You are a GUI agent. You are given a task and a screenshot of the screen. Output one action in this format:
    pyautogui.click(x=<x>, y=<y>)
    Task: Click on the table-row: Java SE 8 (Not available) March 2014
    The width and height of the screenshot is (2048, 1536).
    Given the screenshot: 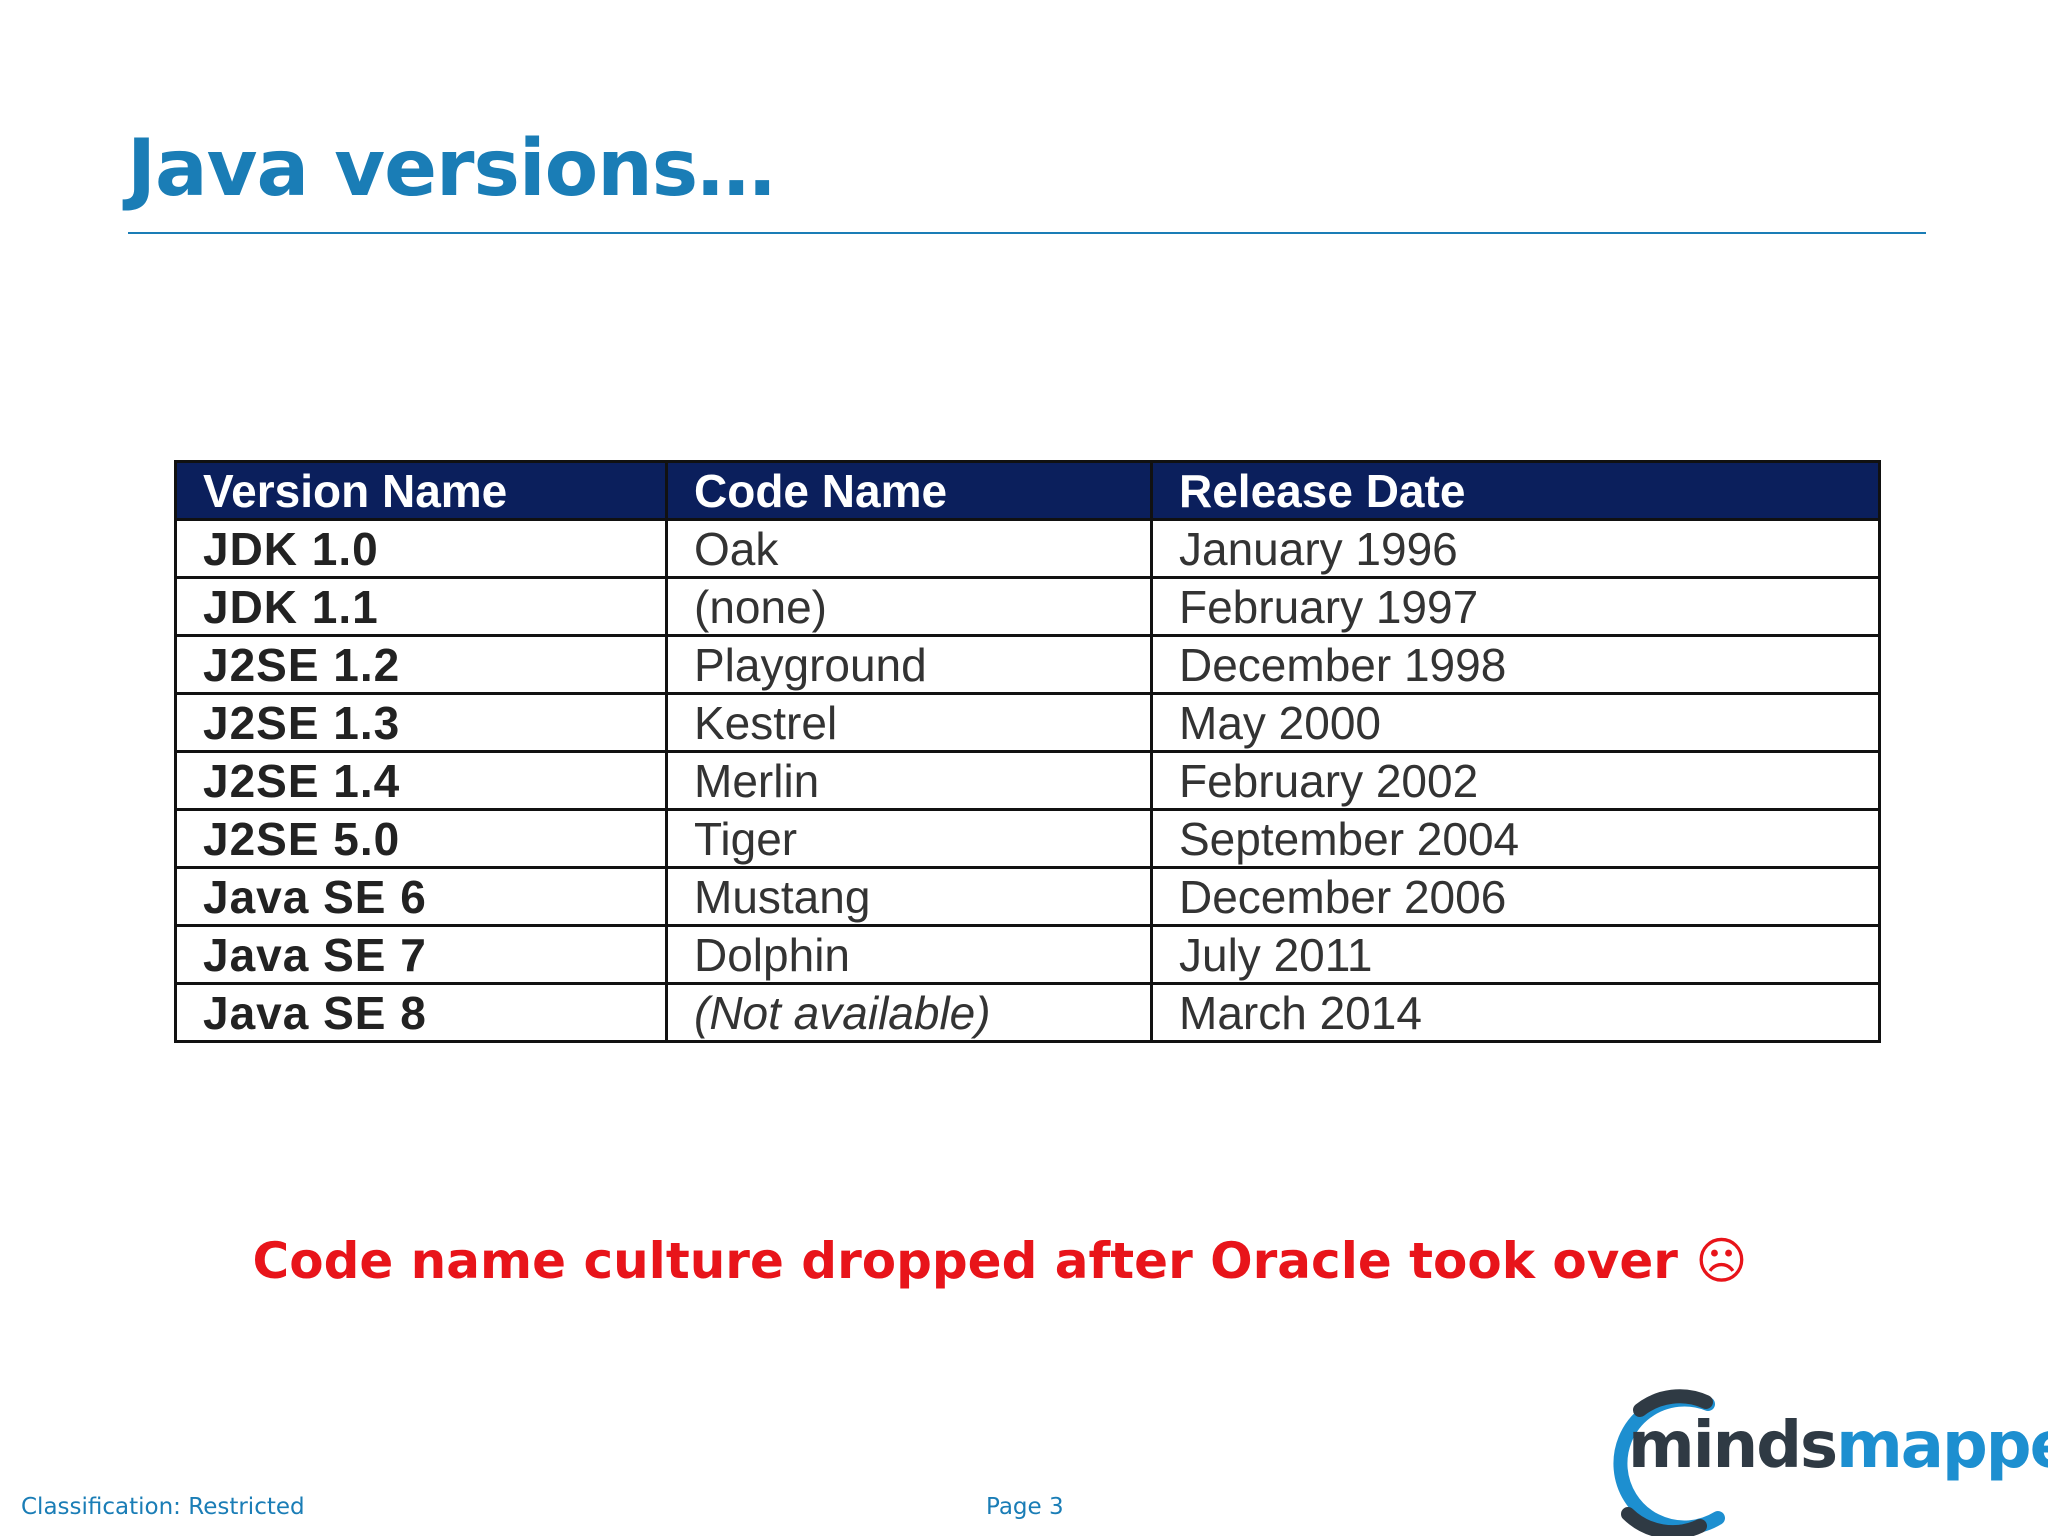 What is the action you would take?
    pyautogui.click(x=1027, y=1012)
    